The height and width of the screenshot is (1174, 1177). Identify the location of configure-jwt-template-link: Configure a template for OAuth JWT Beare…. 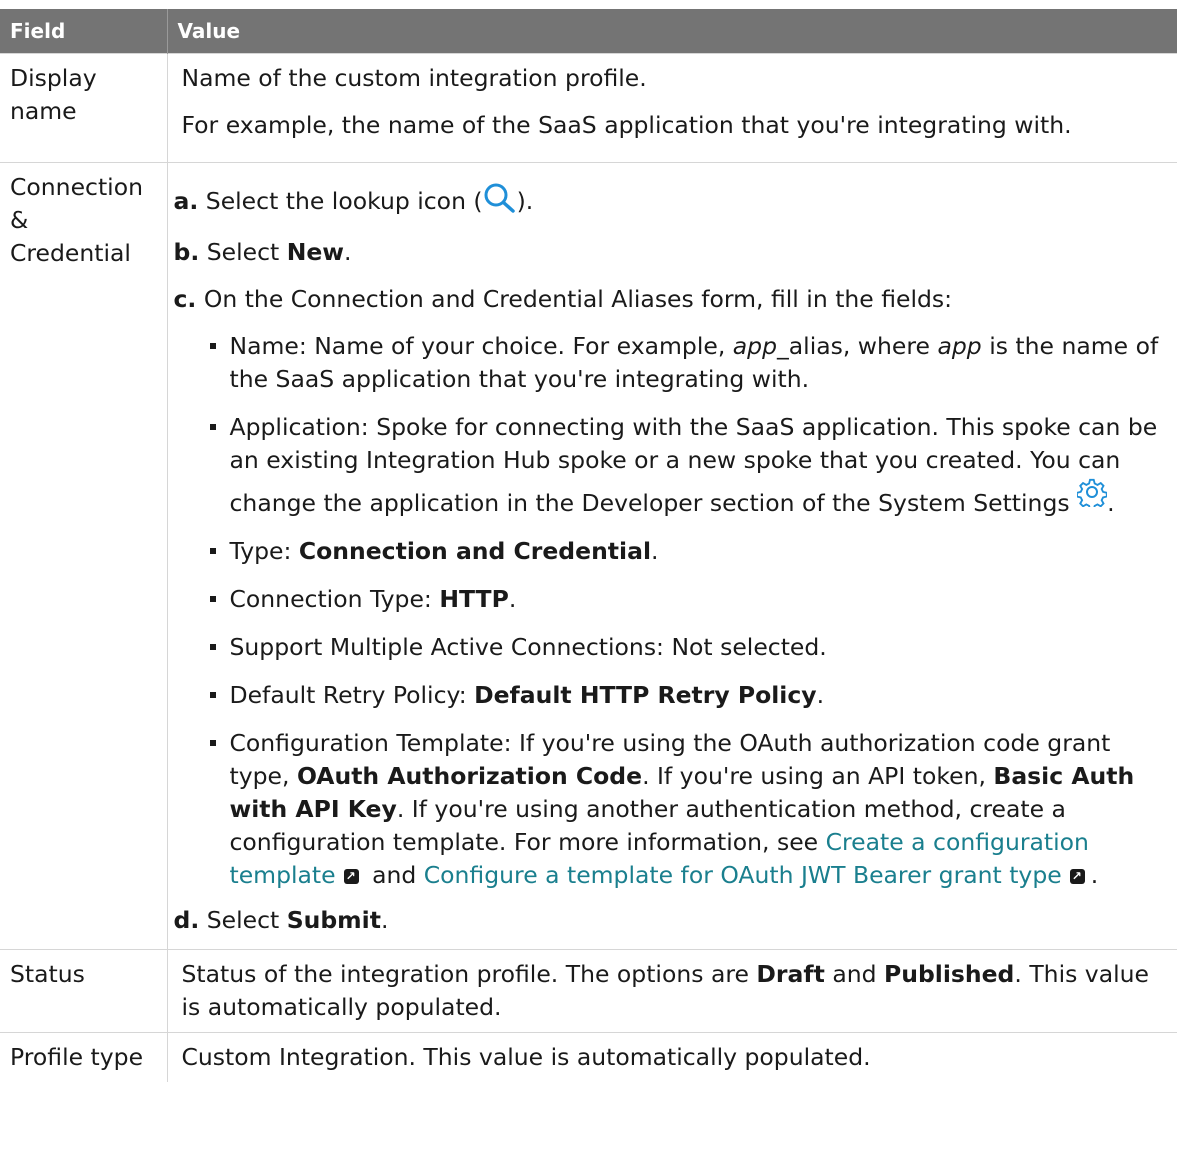
(743, 875).